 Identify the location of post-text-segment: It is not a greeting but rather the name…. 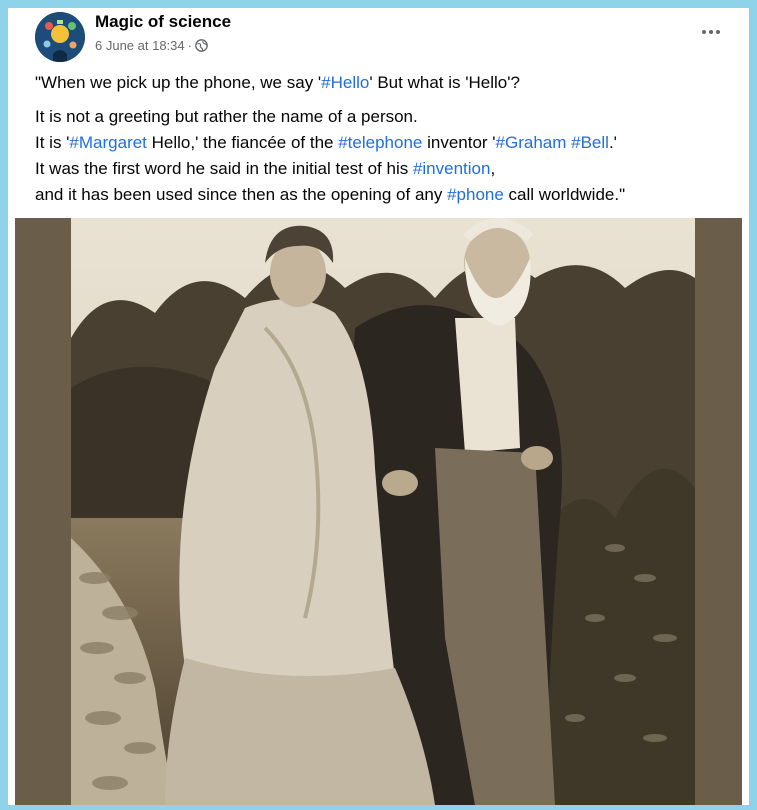
(226, 116).